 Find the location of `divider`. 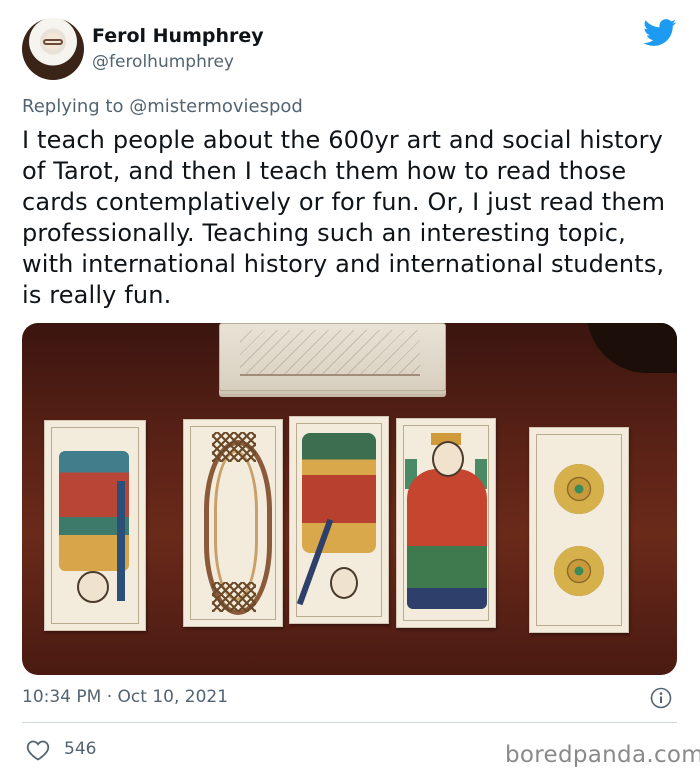

divider is located at coordinates (349, 722).